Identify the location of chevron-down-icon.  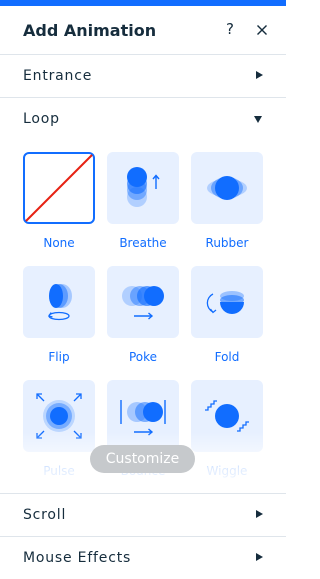
(258, 119).